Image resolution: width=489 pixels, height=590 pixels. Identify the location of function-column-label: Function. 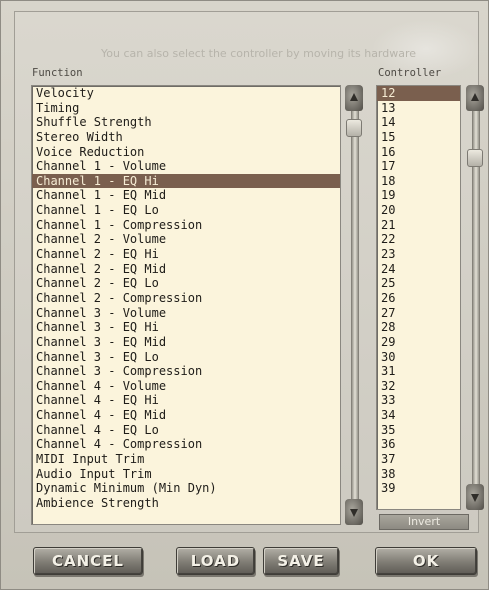
(57, 73).